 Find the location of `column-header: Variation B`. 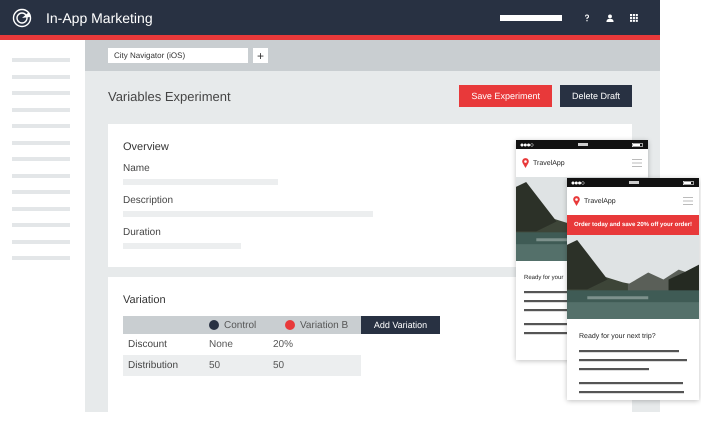

column-header: Variation B is located at coordinates (324, 325).